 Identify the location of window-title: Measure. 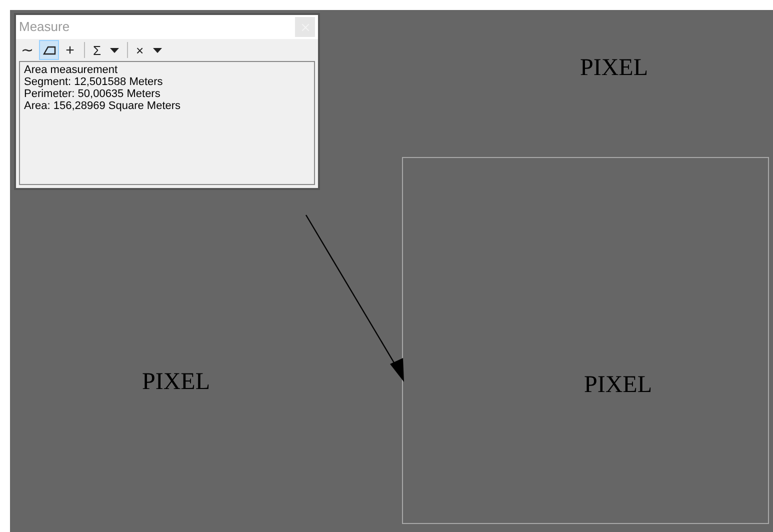
(44, 27).